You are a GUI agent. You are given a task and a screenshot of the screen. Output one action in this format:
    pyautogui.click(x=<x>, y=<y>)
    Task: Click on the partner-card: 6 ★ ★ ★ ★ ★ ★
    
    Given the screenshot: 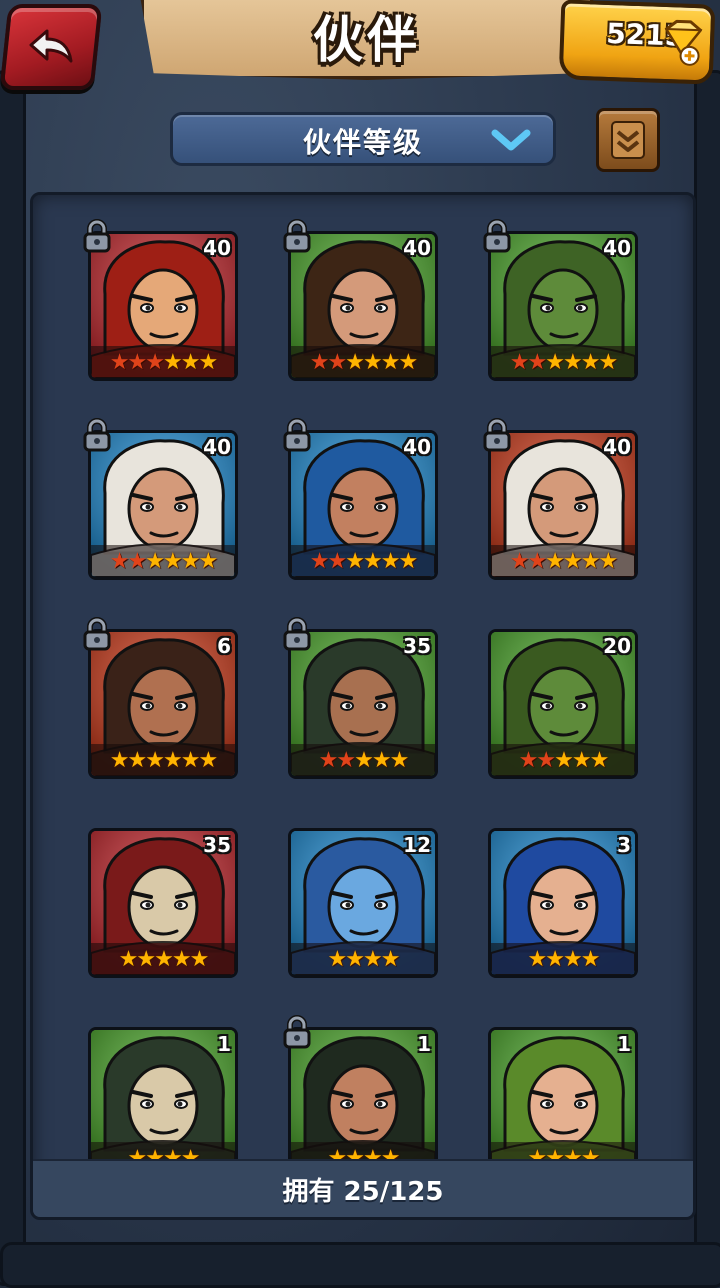 What is the action you would take?
    pyautogui.click(x=163, y=704)
    